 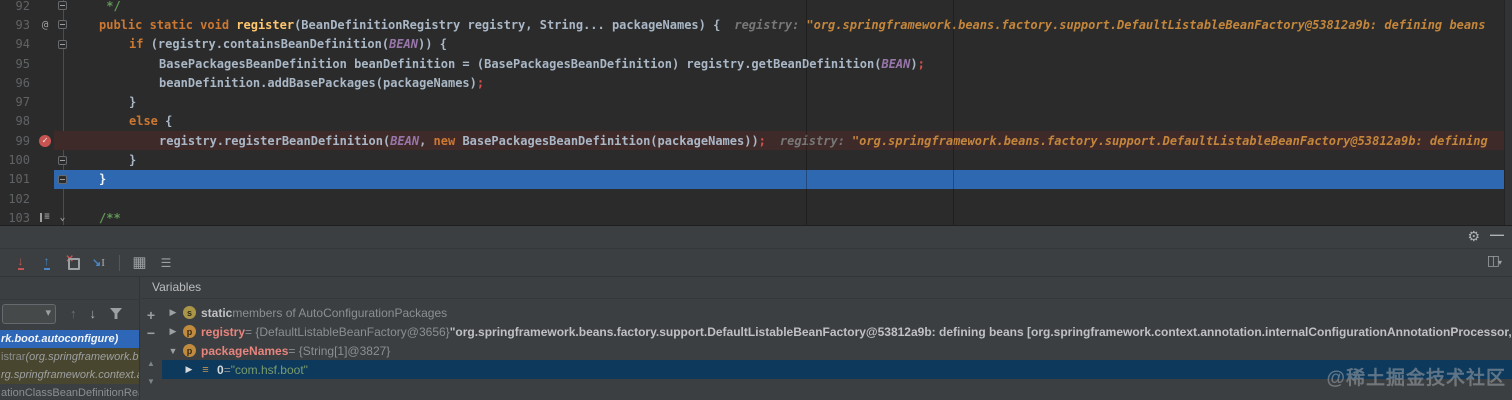 I want to click on line-number: 101, so click(x=17, y=179).